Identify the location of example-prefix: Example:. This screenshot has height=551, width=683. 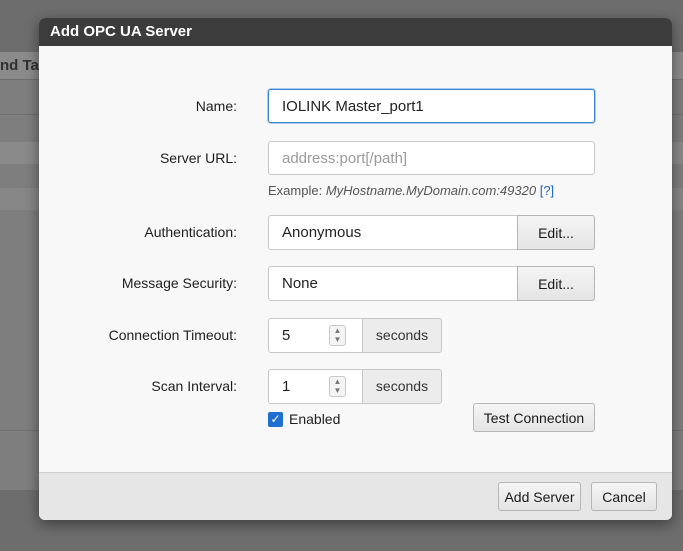
(295, 190).